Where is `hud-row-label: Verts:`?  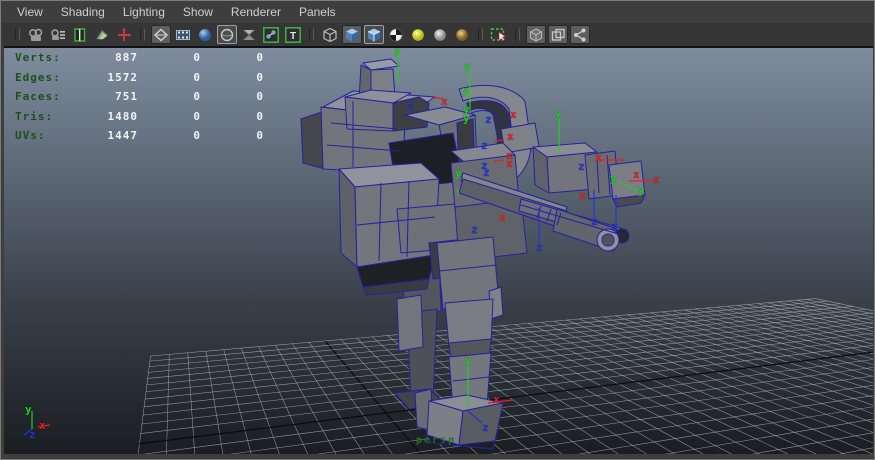 hud-row-label: Verts: is located at coordinates (38, 57).